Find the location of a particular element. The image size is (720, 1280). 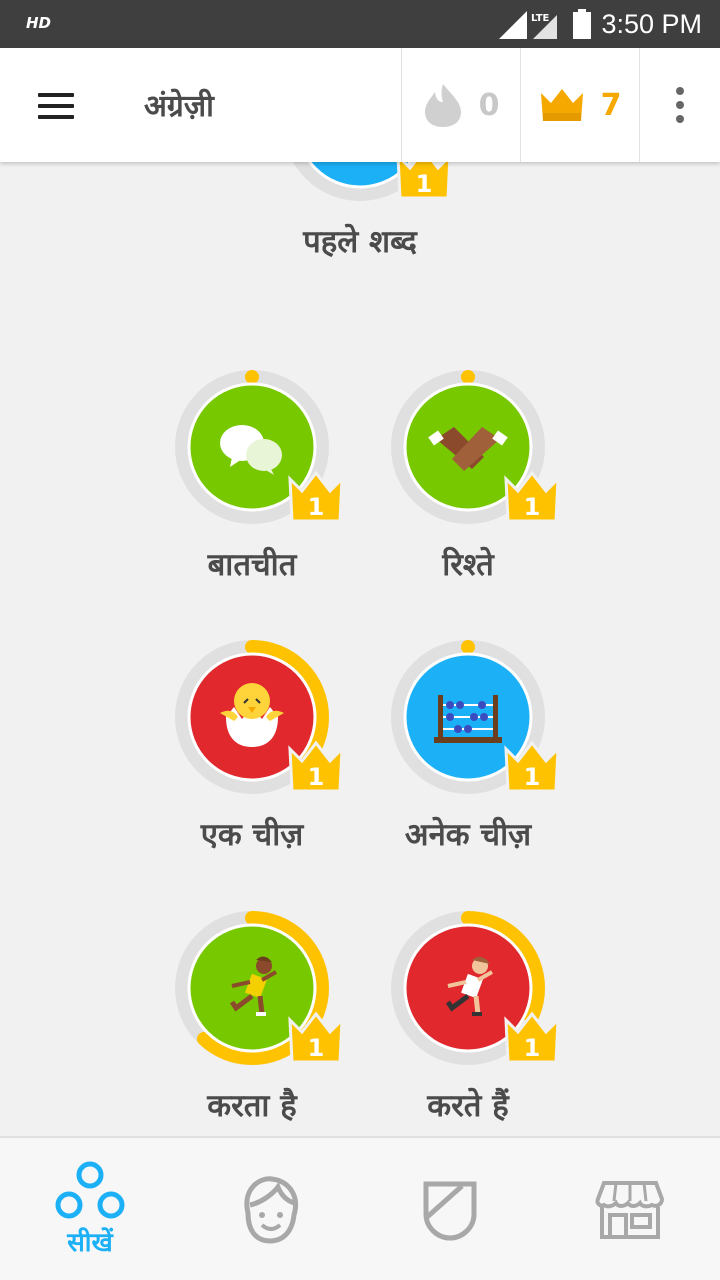

crown-count: 7 is located at coordinates (611, 105).